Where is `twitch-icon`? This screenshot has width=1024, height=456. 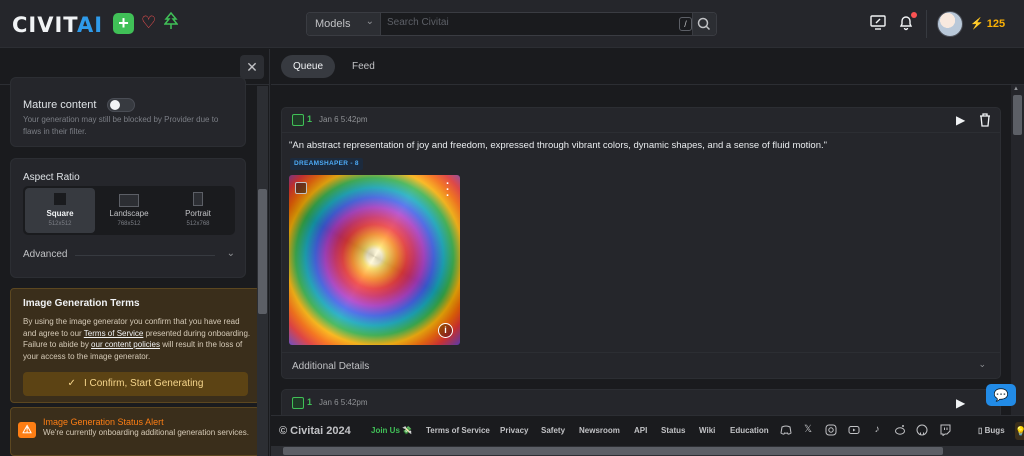
twitch-icon is located at coordinates (945, 430).